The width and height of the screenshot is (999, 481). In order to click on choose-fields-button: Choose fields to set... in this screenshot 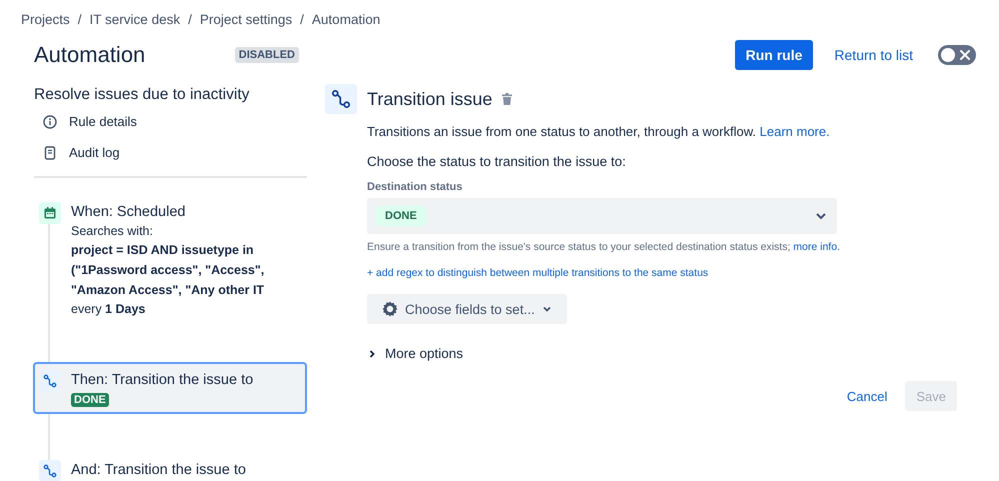, I will do `click(467, 309)`.